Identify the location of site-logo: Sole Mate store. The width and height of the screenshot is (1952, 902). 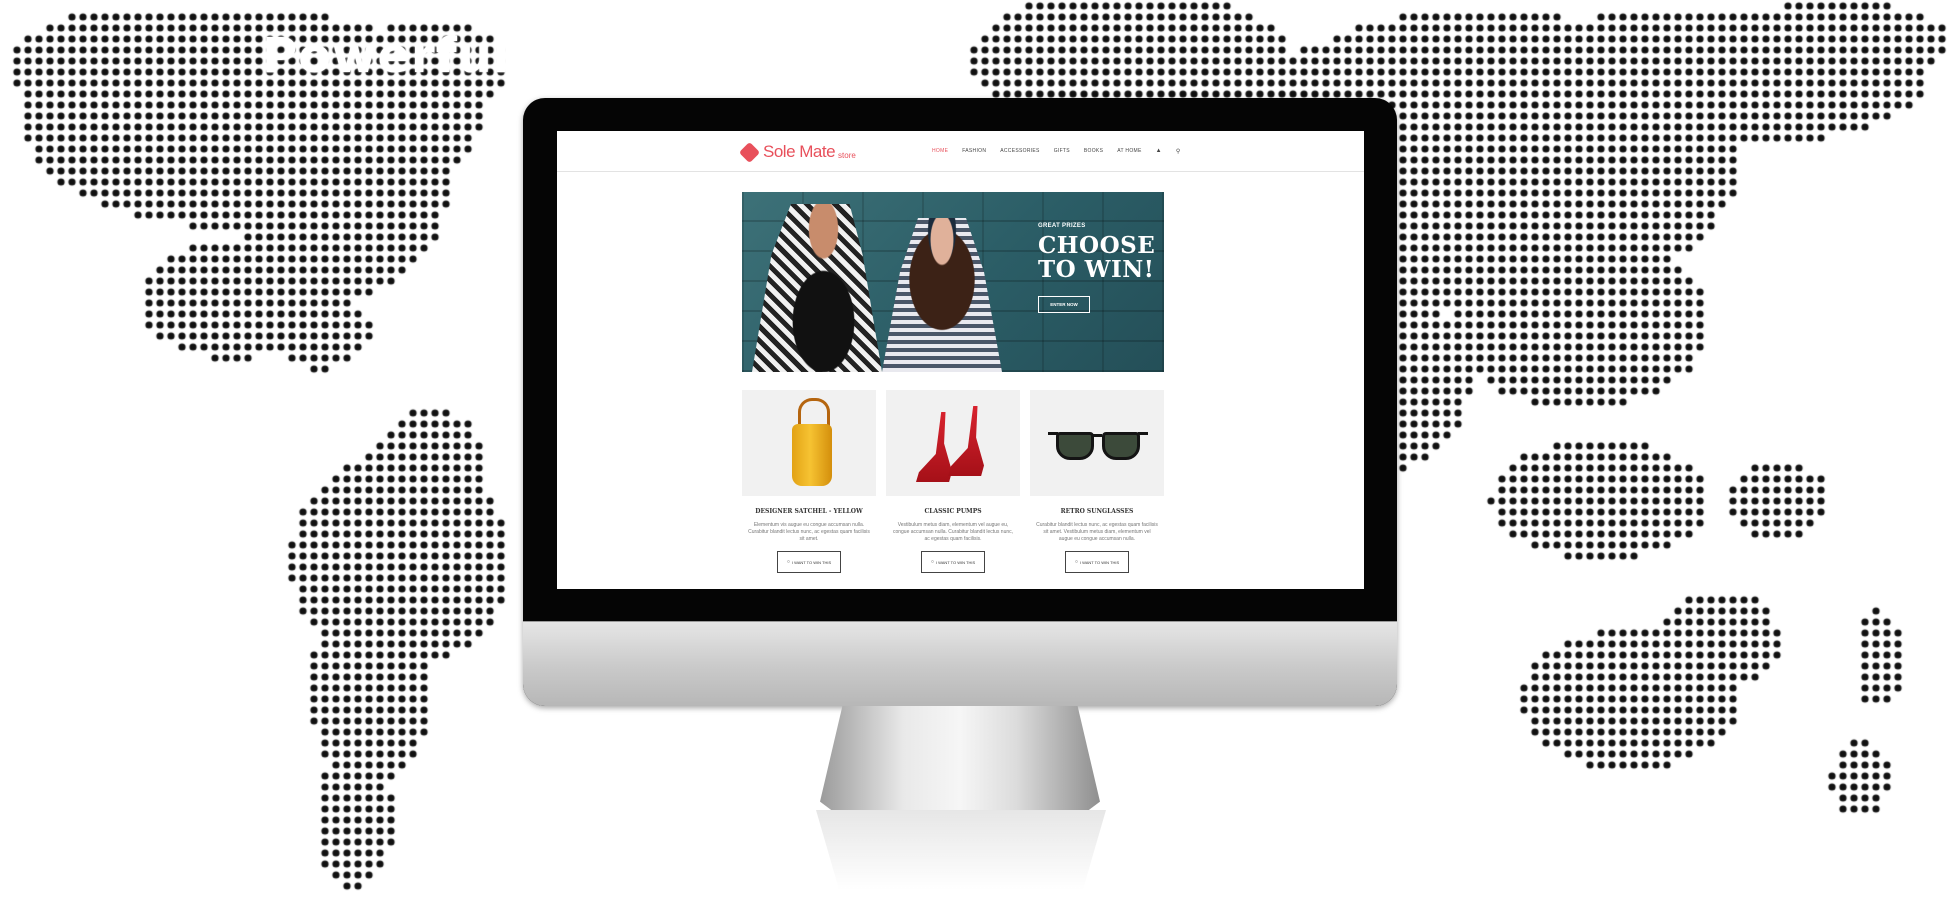
(797, 152).